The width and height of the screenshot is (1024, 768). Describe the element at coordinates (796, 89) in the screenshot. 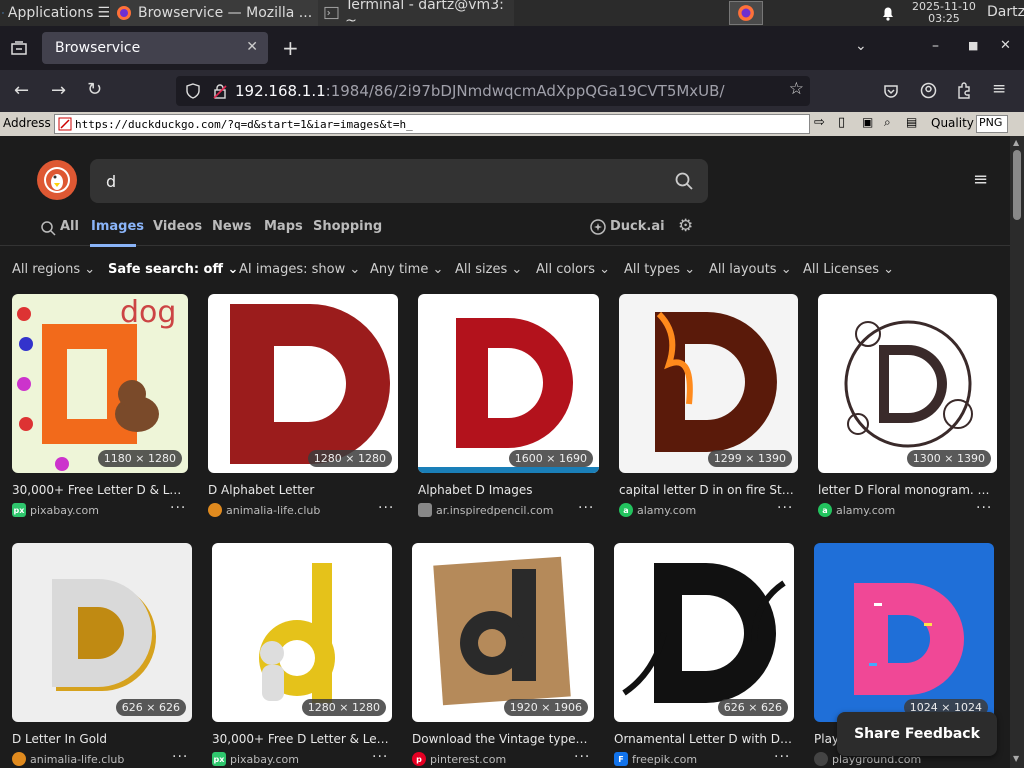

I see `bookmark-star-icon: ☆` at that location.